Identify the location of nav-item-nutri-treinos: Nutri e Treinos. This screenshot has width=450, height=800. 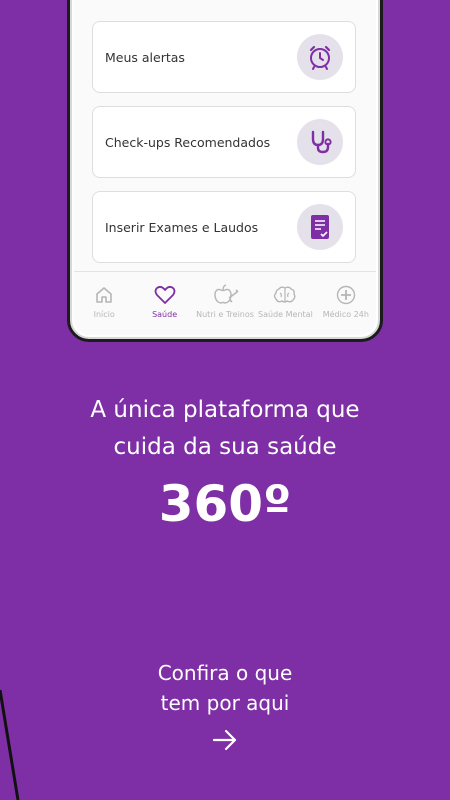
(225, 303).